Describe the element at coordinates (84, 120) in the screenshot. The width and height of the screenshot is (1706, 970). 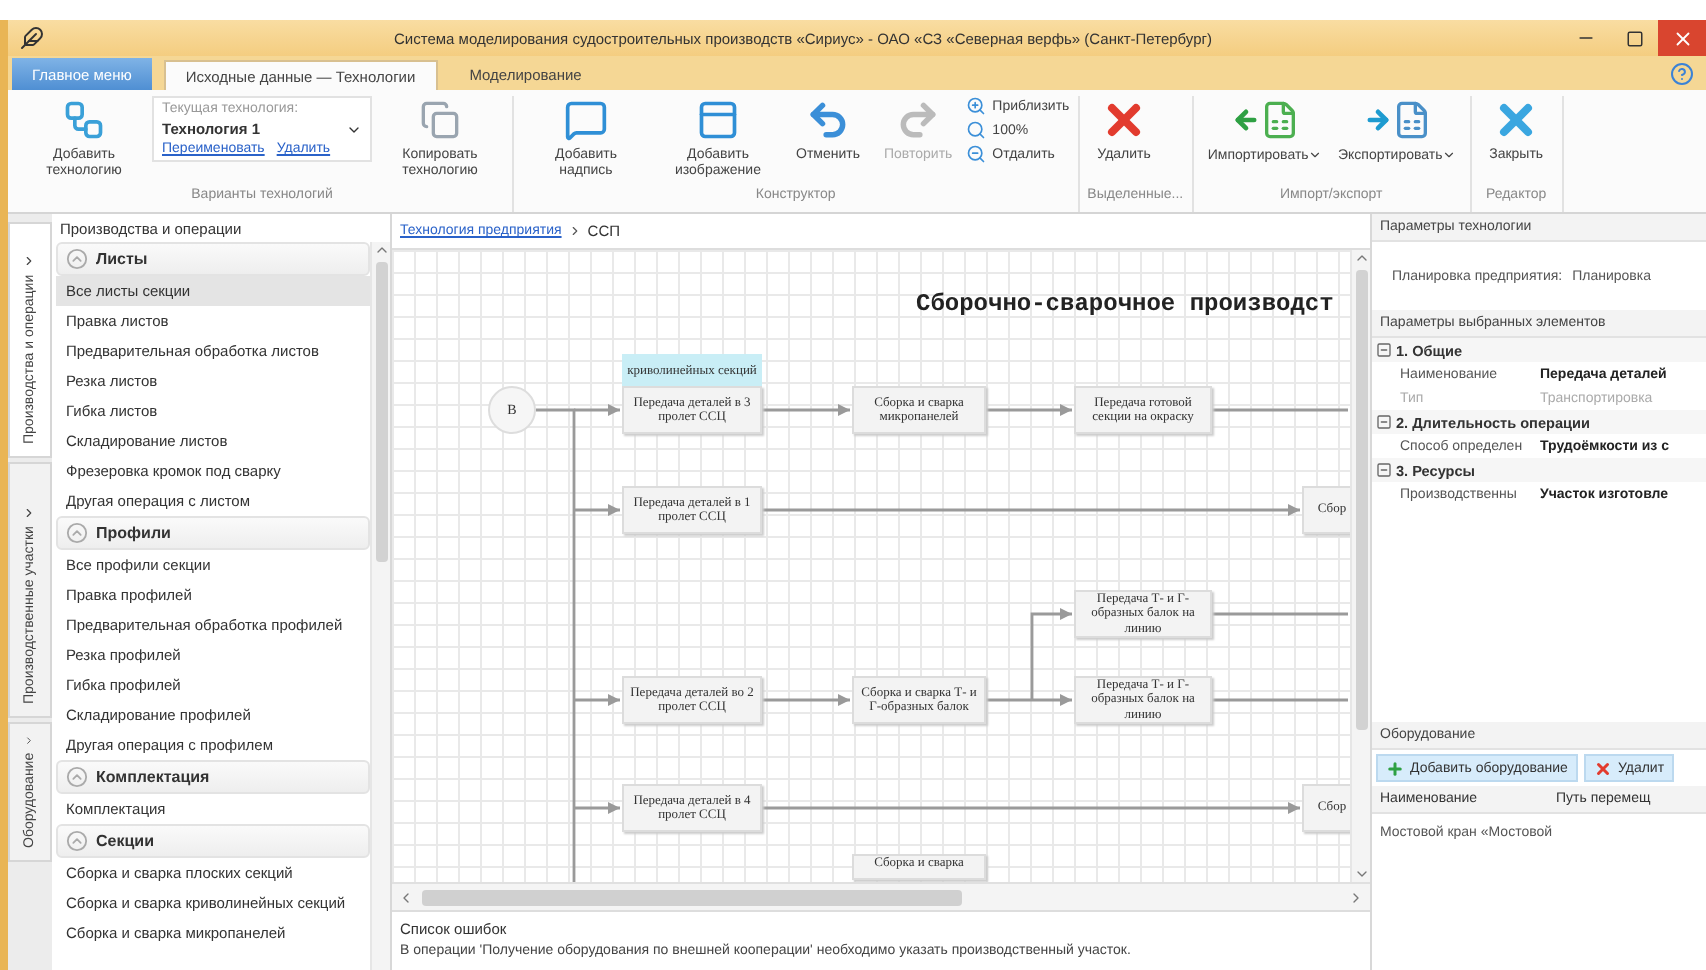
I see `workflow-icon` at that location.